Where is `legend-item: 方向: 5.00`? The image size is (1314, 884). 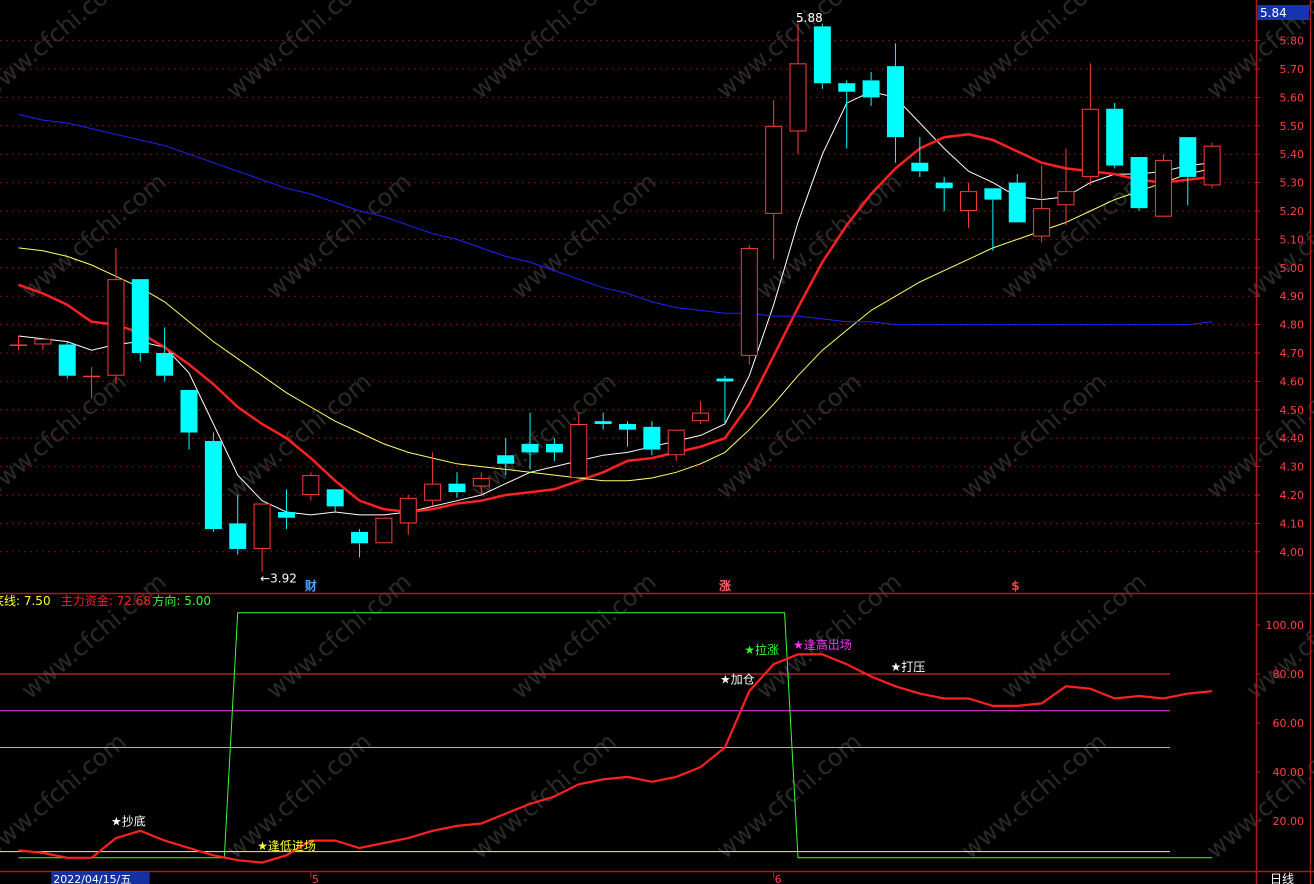 legend-item: 方向: 5.00 is located at coordinates (181, 600).